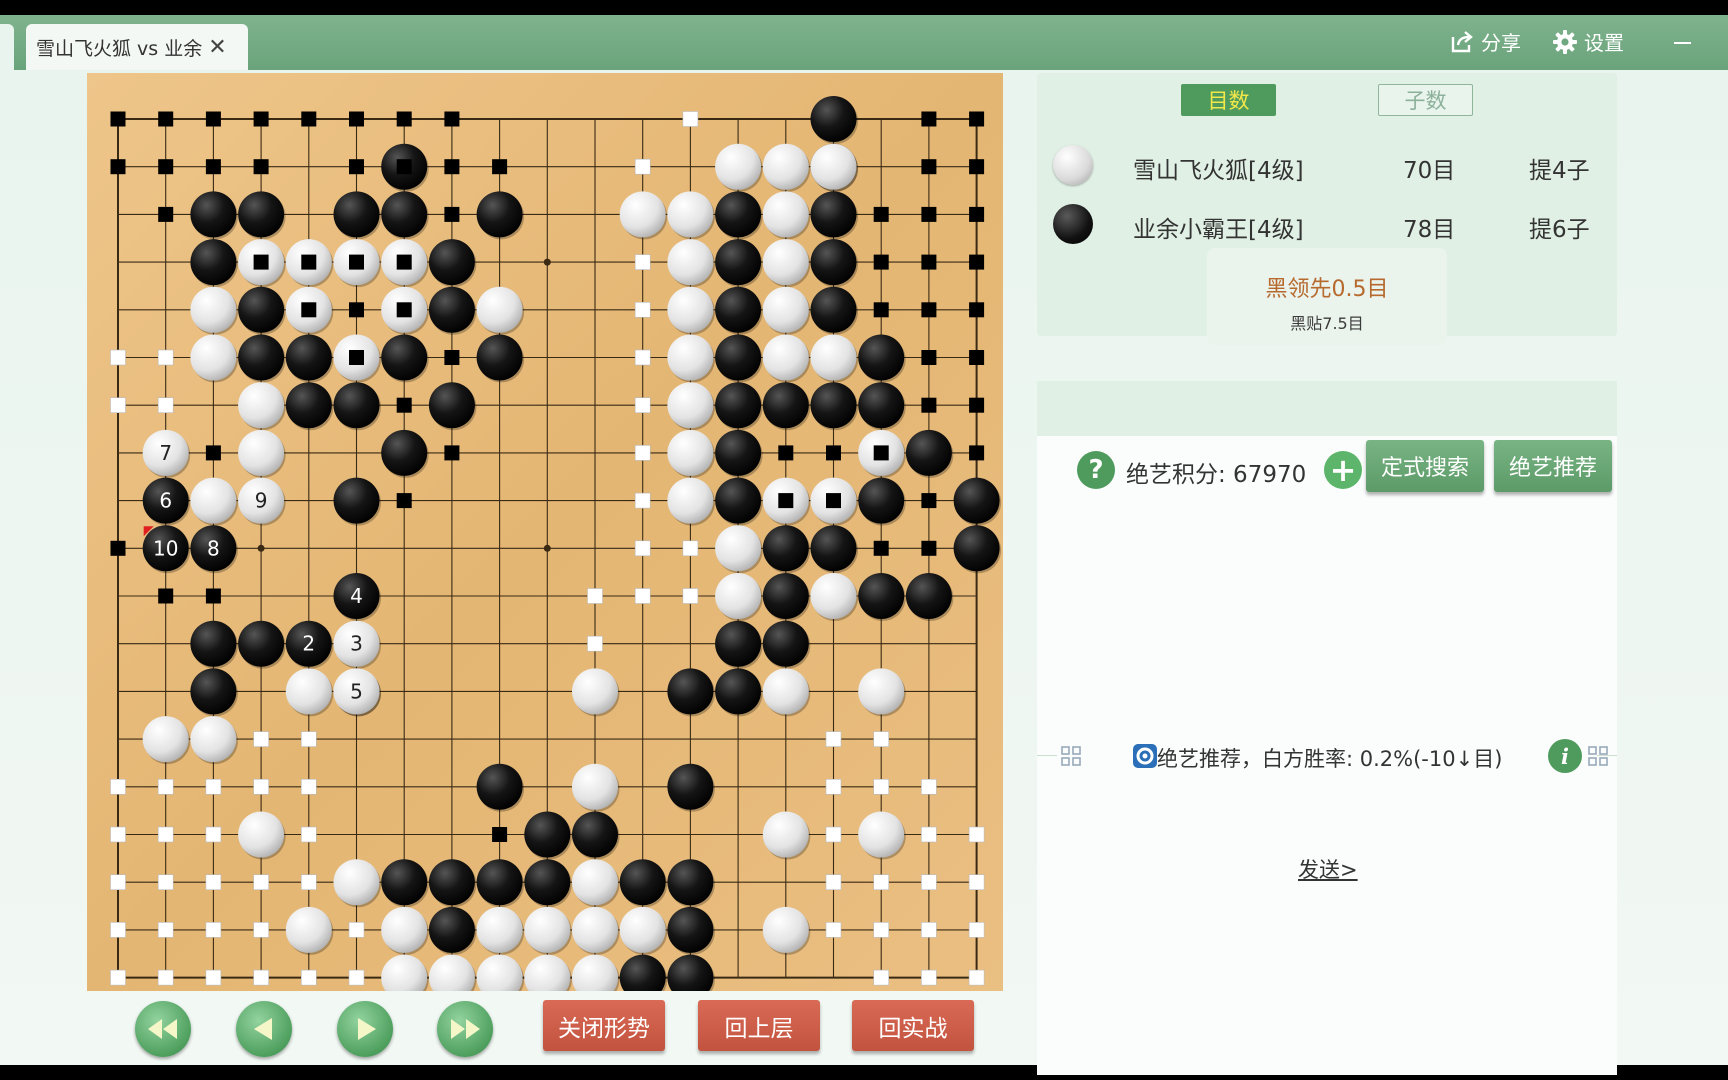  Describe the element at coordinates (1565, 756) in the screenshot. I see `info-icon: i` at that location.